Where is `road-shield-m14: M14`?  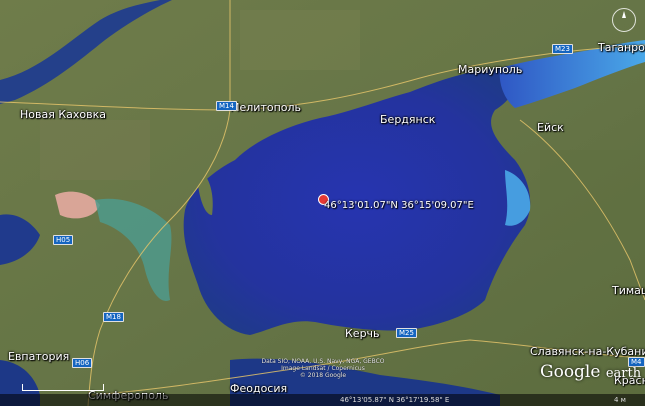 road-shield-m14: M14 is located at coordinates (226, 106).